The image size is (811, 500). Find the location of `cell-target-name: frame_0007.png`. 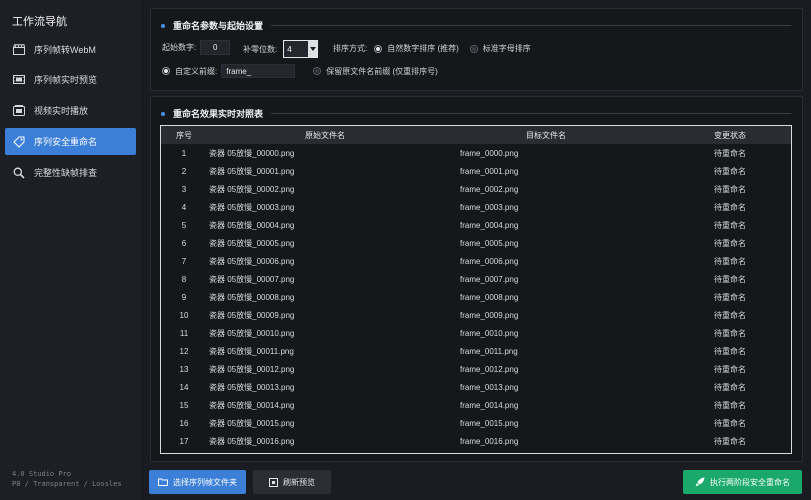

cell-target-name: frame_0007.png is located at coordinates (546, 279).